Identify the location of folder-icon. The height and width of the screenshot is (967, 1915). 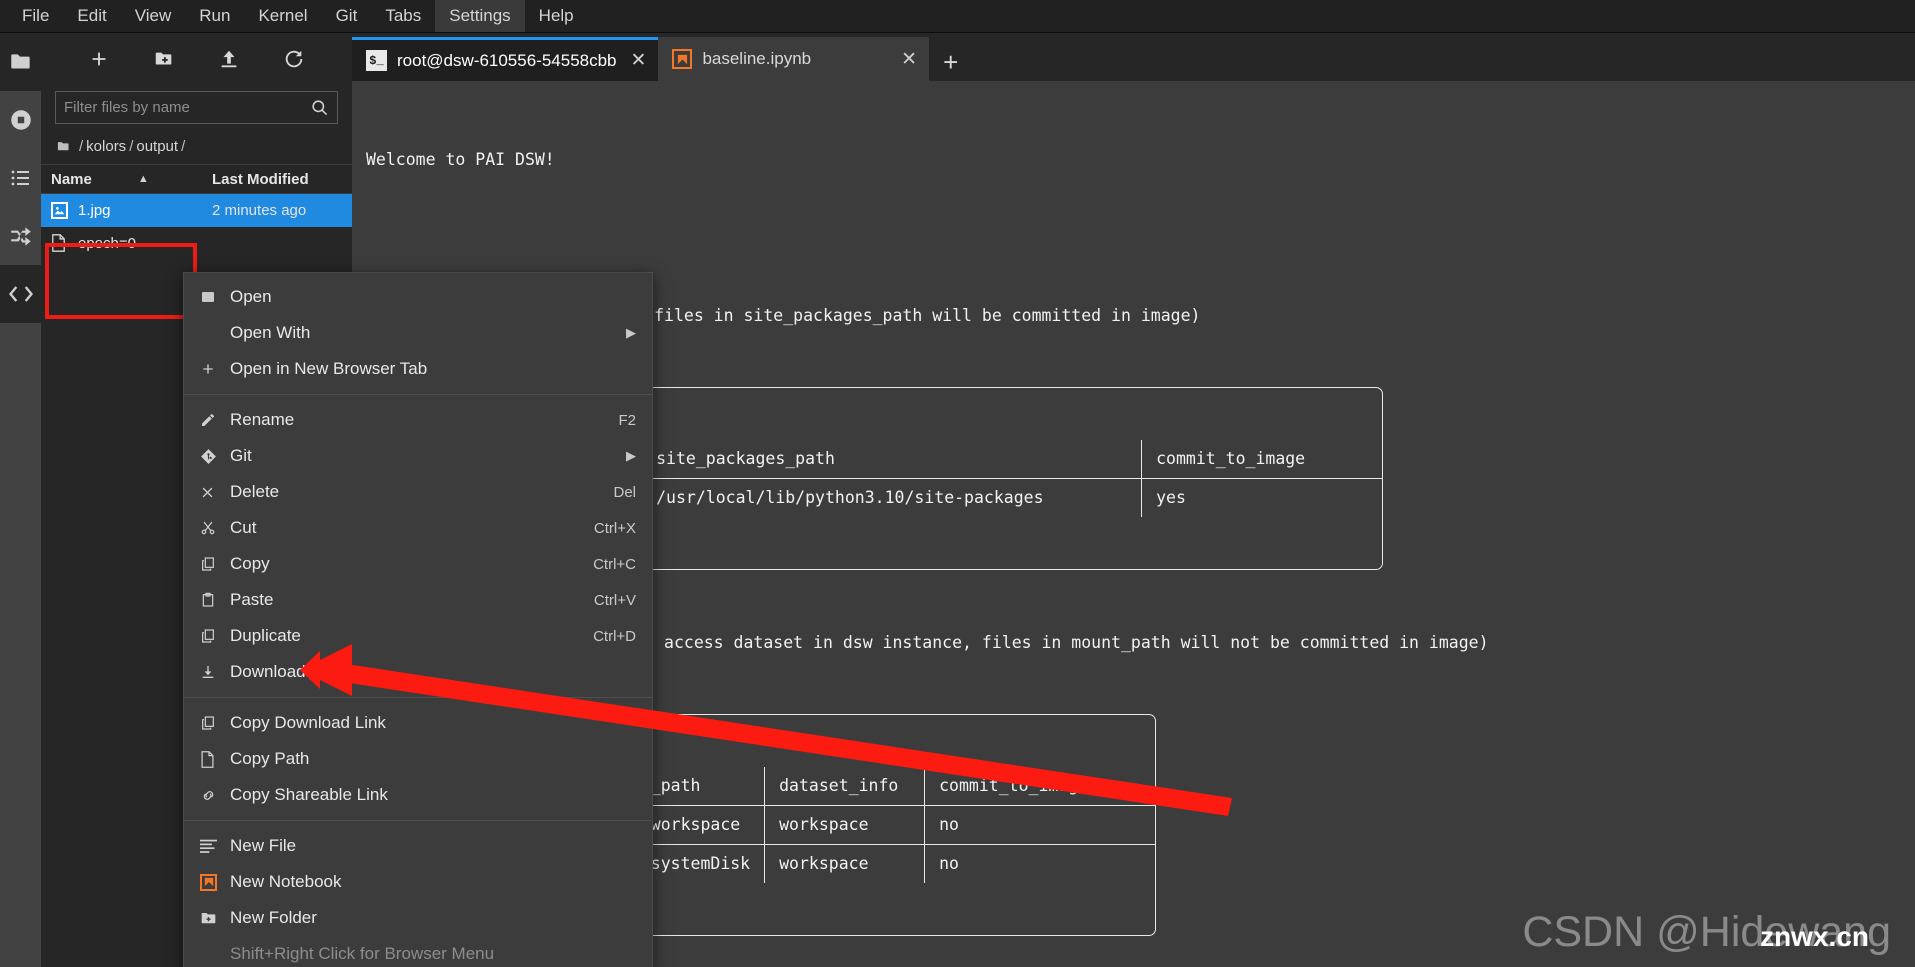
(63, 146).